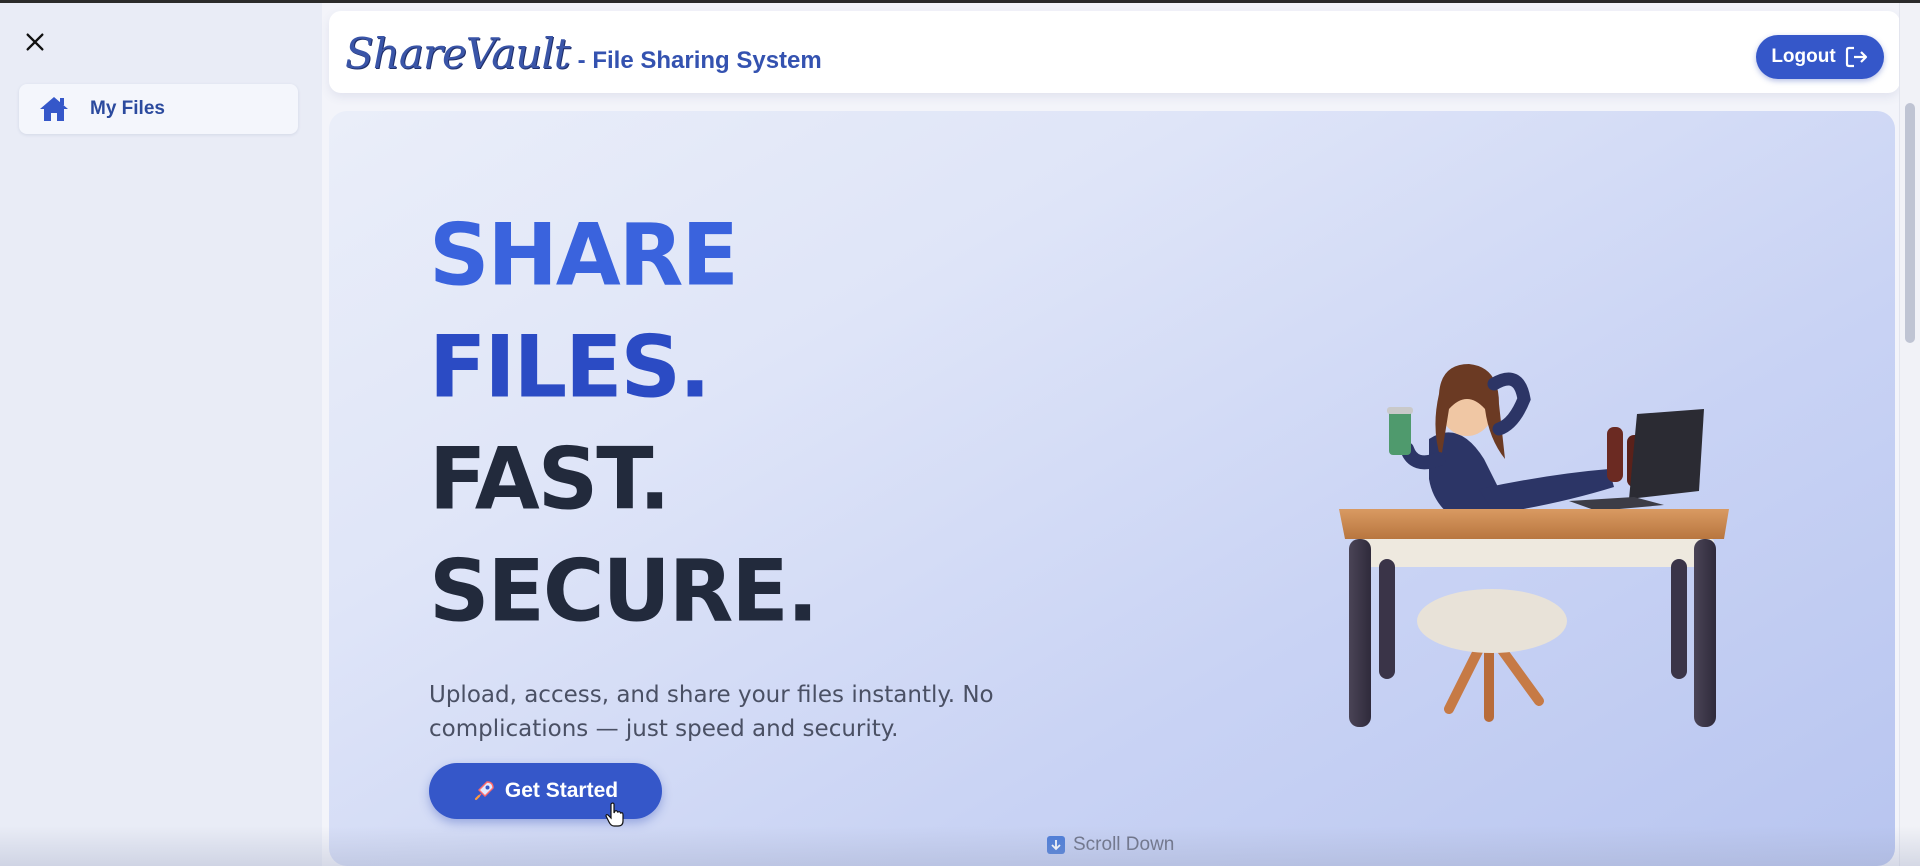 This screenshot has height=866, width=1920. What do you see at coordinates (584, 255) in the screenshot?
I see `headline-line-1: SHARE` at bounding box center [584, 255].